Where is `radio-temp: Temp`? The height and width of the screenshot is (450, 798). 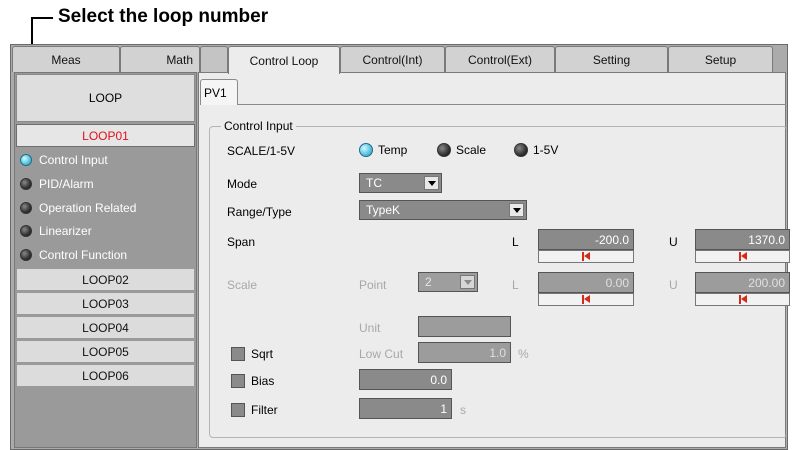
radio-temp: Temp is located at coordinates (383, 150).